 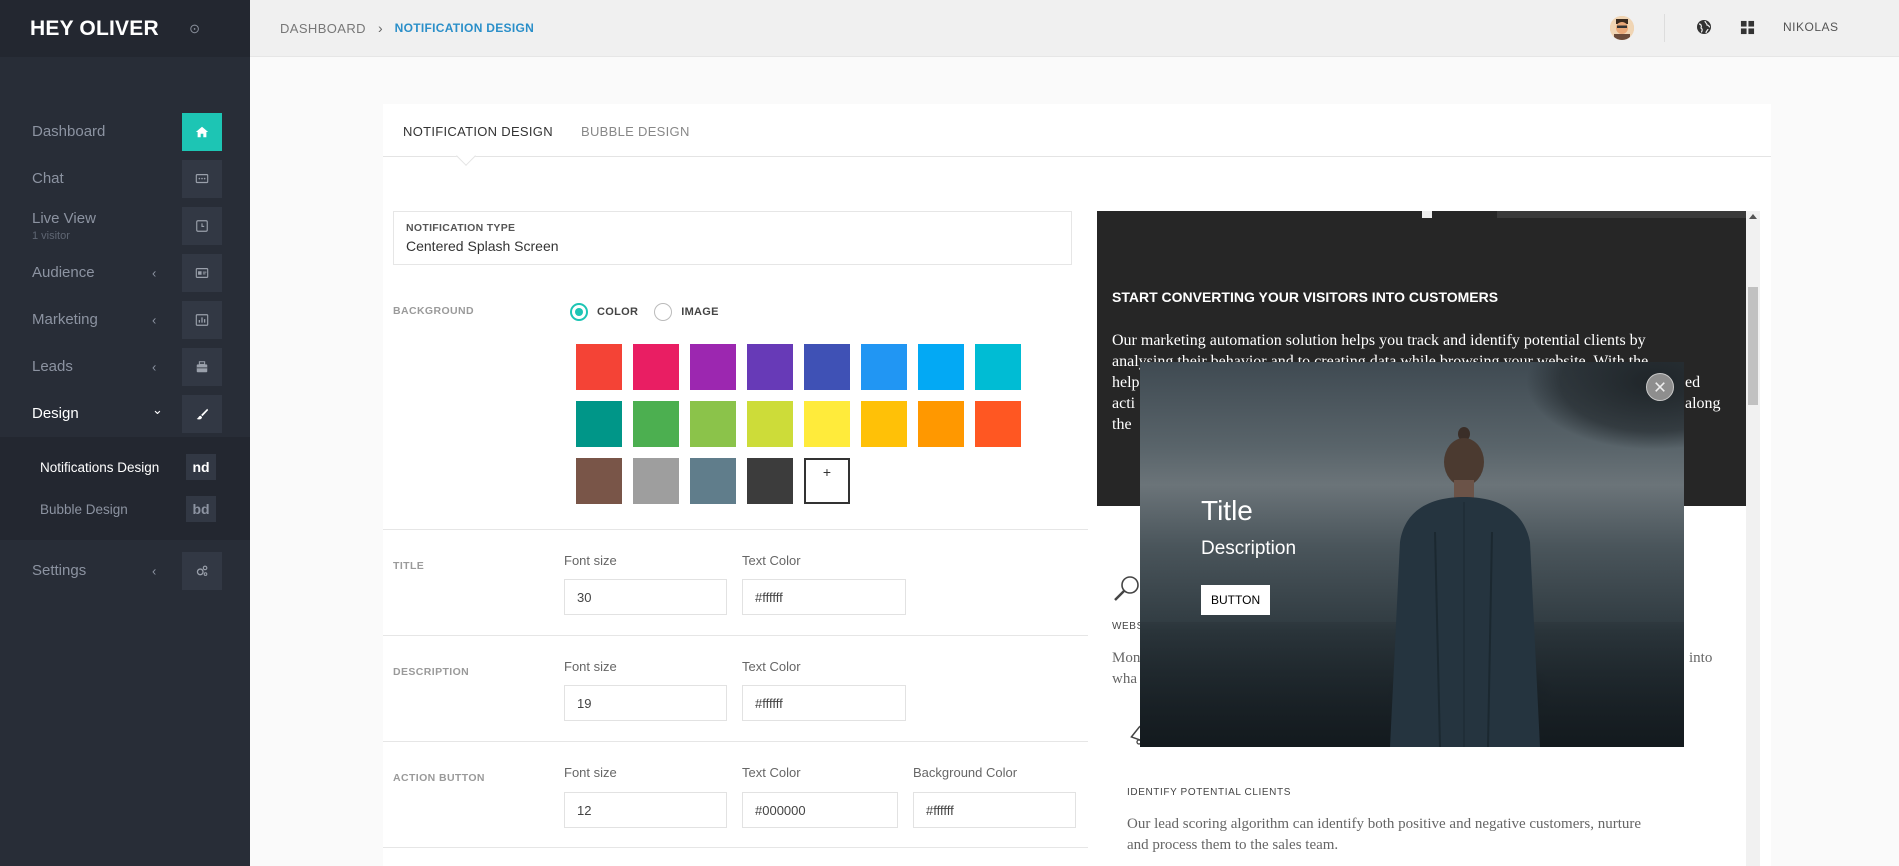 I want to click on paragraph-fragment: help, so click(x=1126, y=382).